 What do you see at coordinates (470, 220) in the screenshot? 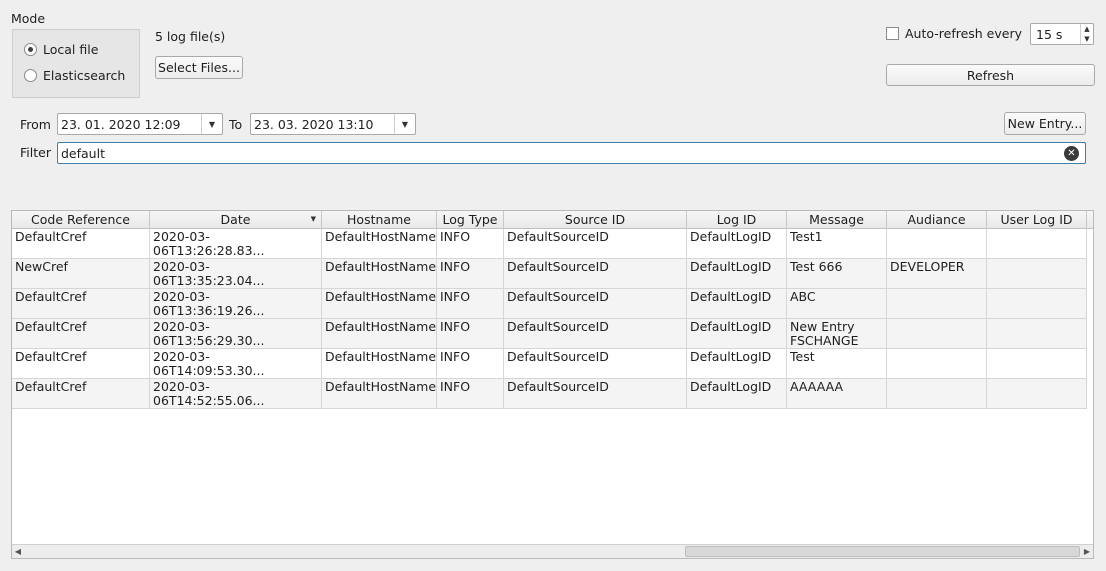
I see `column-header-log-type: Log Type` at bounding box center [470, 220].